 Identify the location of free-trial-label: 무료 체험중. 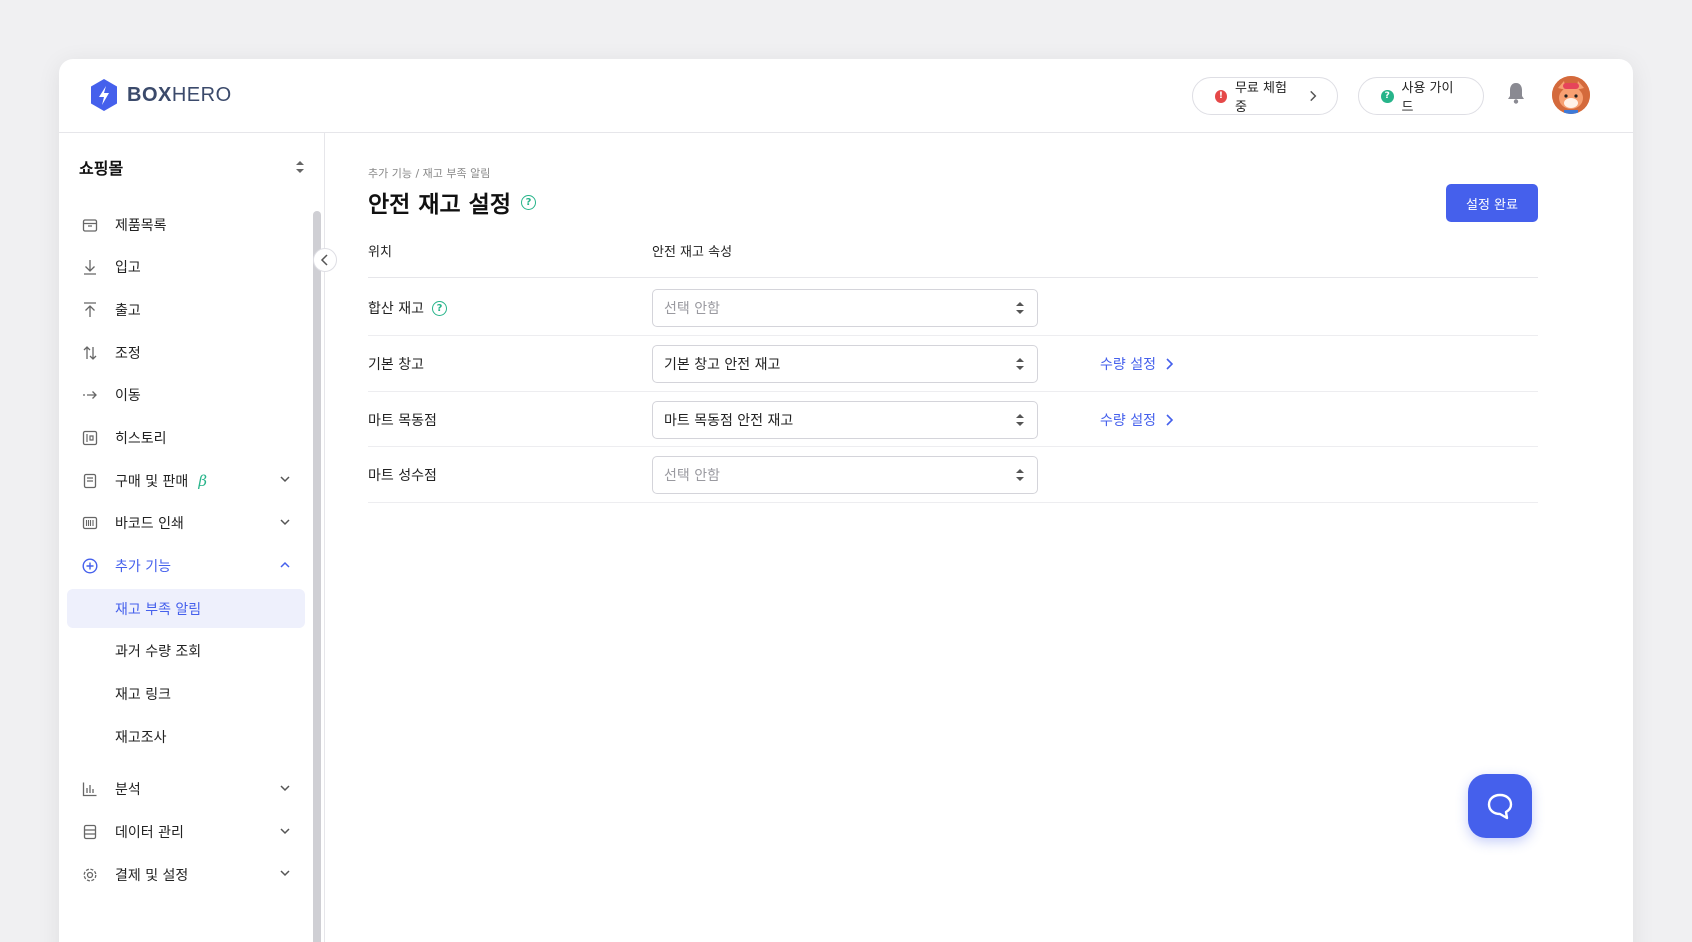
(1260, 98).